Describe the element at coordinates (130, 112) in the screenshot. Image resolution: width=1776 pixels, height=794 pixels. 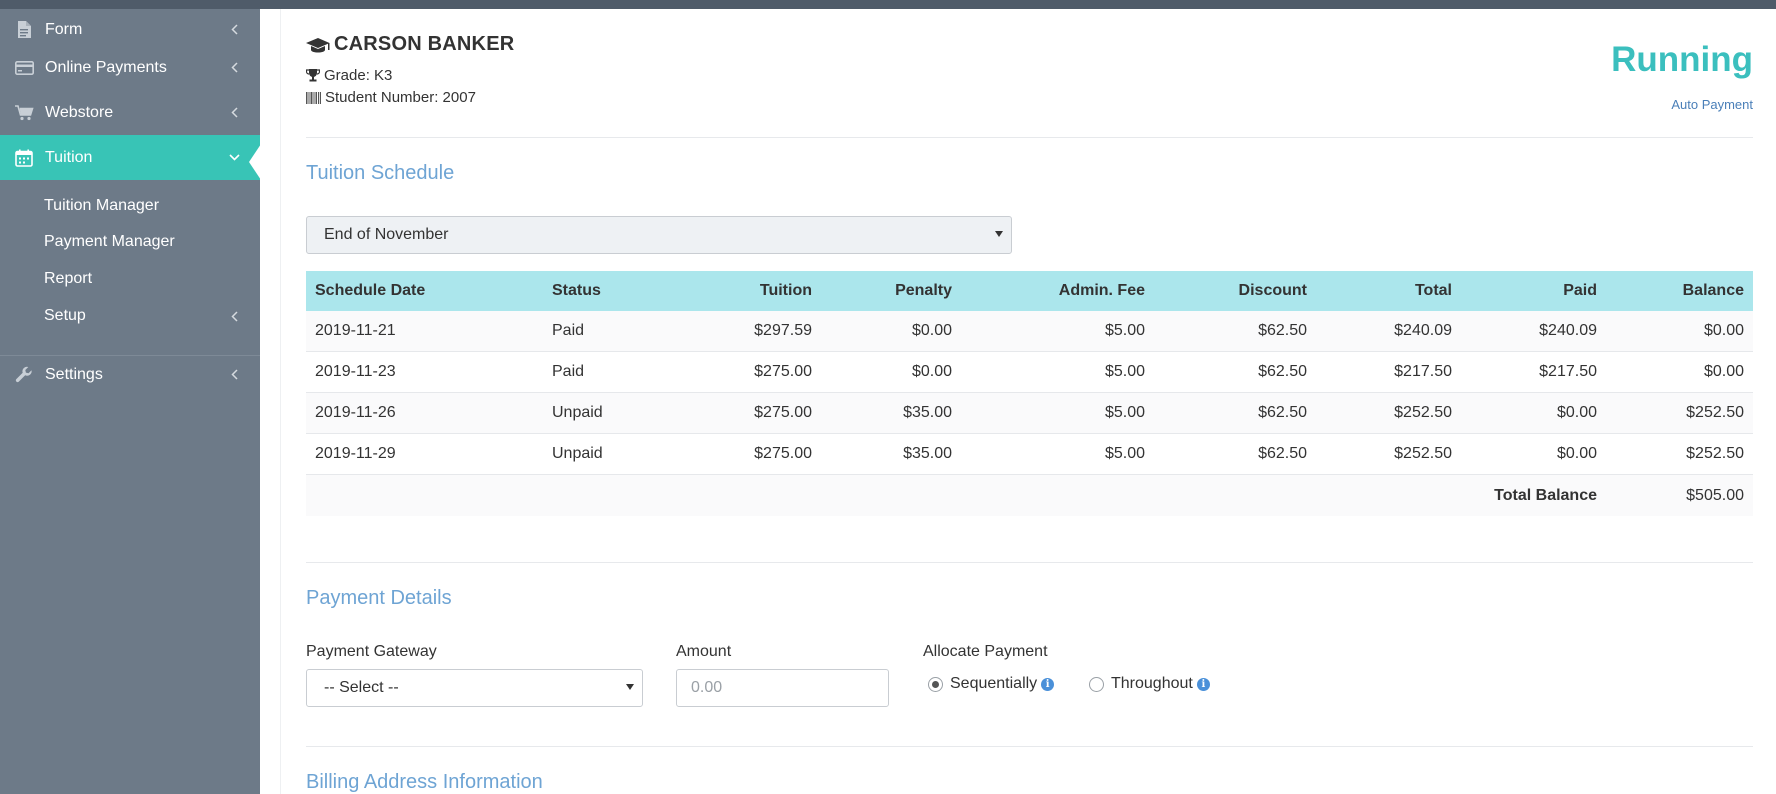
I see `sidebar-item-webstore: Webstore` at that location.